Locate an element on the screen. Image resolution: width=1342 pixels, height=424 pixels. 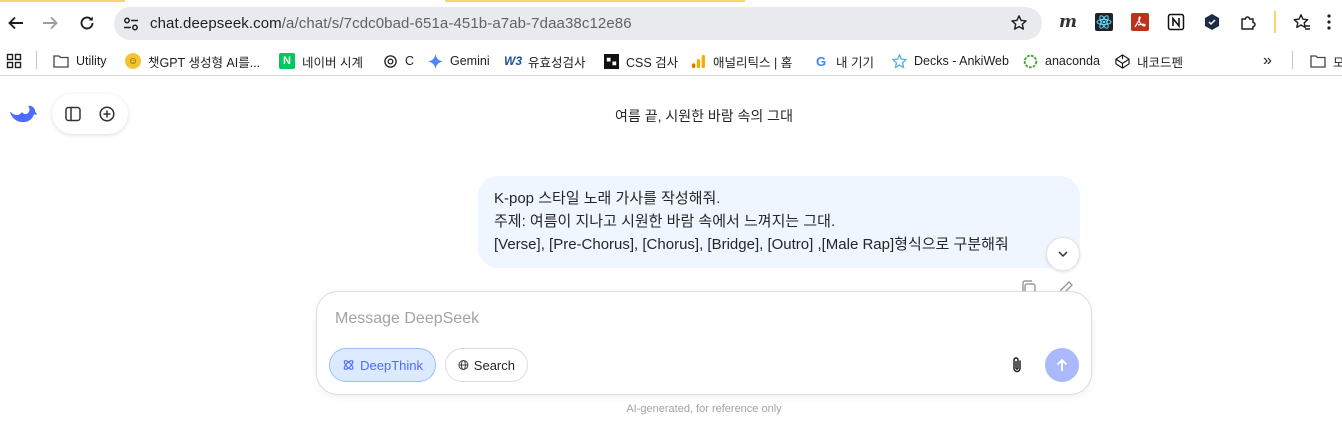
search-toggle-button: Search is located at coordinates (486, 365).